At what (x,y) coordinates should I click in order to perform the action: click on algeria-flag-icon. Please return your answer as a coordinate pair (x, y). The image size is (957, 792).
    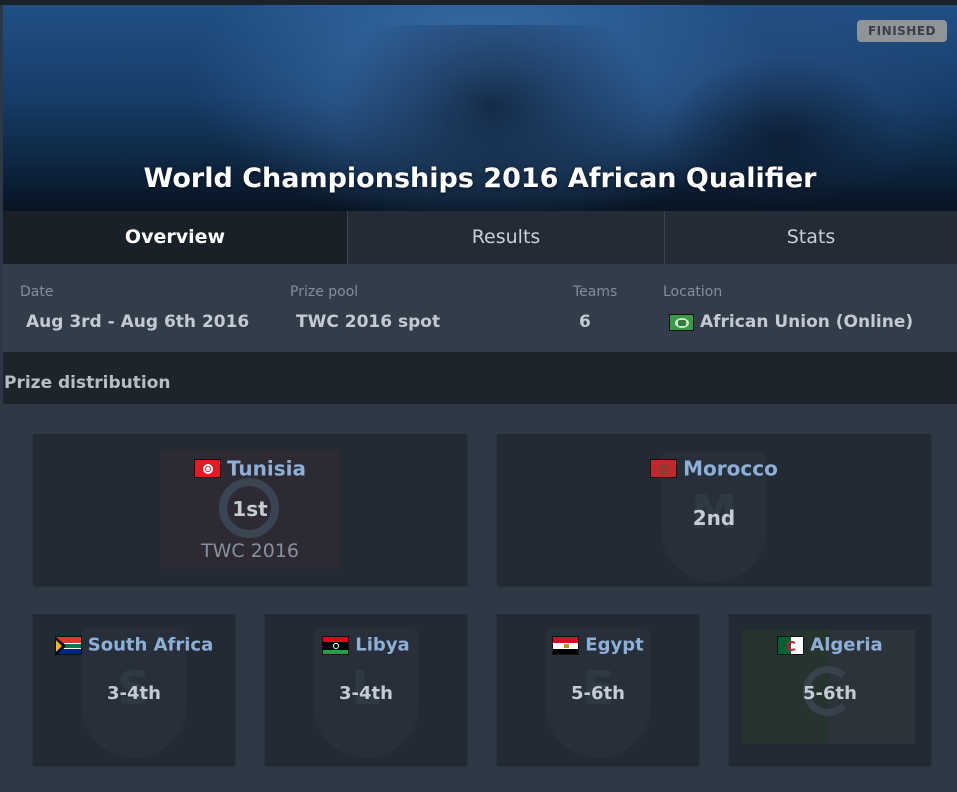
    Looking at the image, I should click on (791, 645).